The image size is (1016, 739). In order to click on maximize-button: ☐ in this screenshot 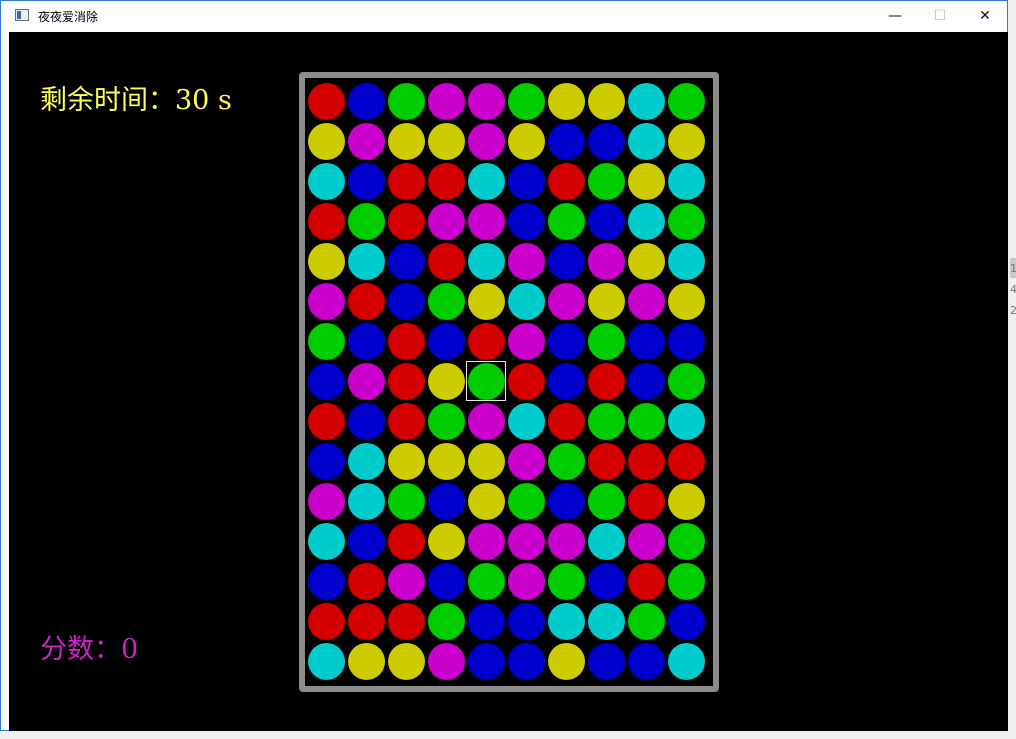, I will do `click(940, 16)`.